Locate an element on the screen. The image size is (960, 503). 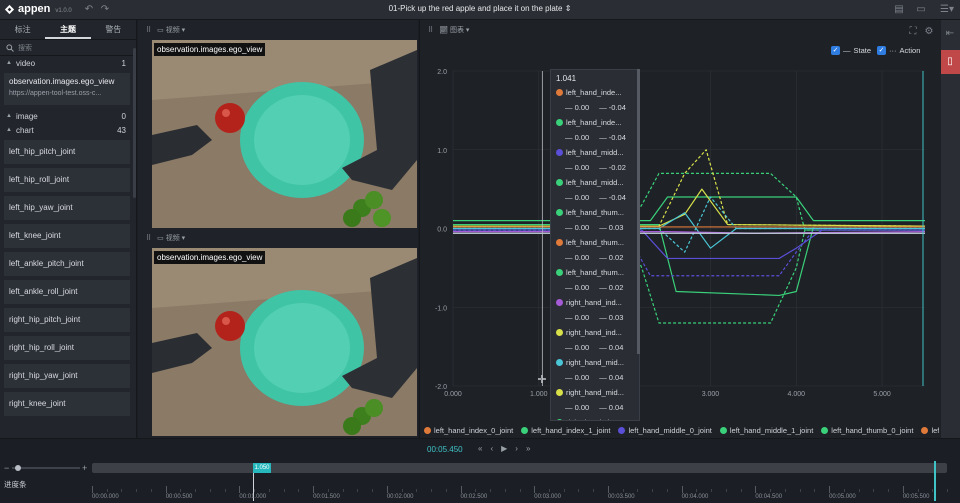
skip-forward-icon: » is located at coordinates (528, 448).